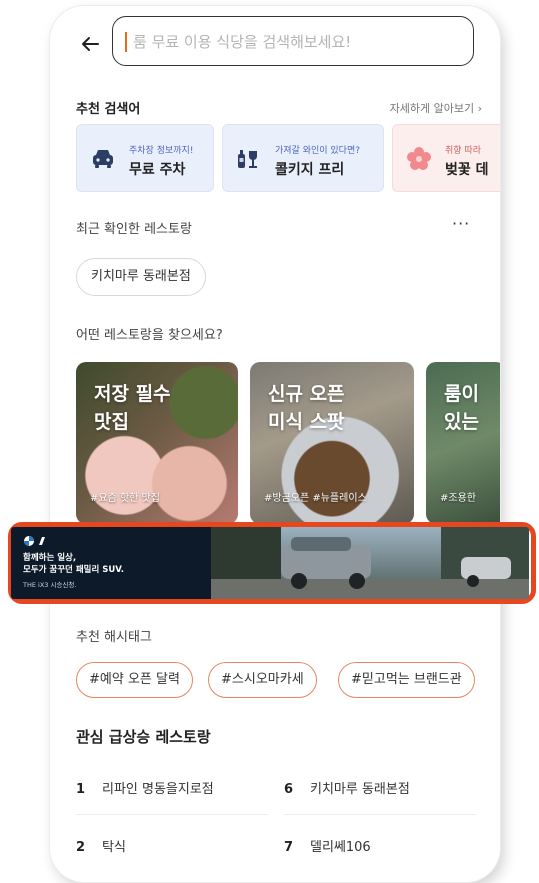 The height and width of the screenshot is (883, 539). What do you see at coordinates (463, 151) in the screenshot?
I see `rec-card-subtitle: 취향 따라` at bounding box center [463, 151].